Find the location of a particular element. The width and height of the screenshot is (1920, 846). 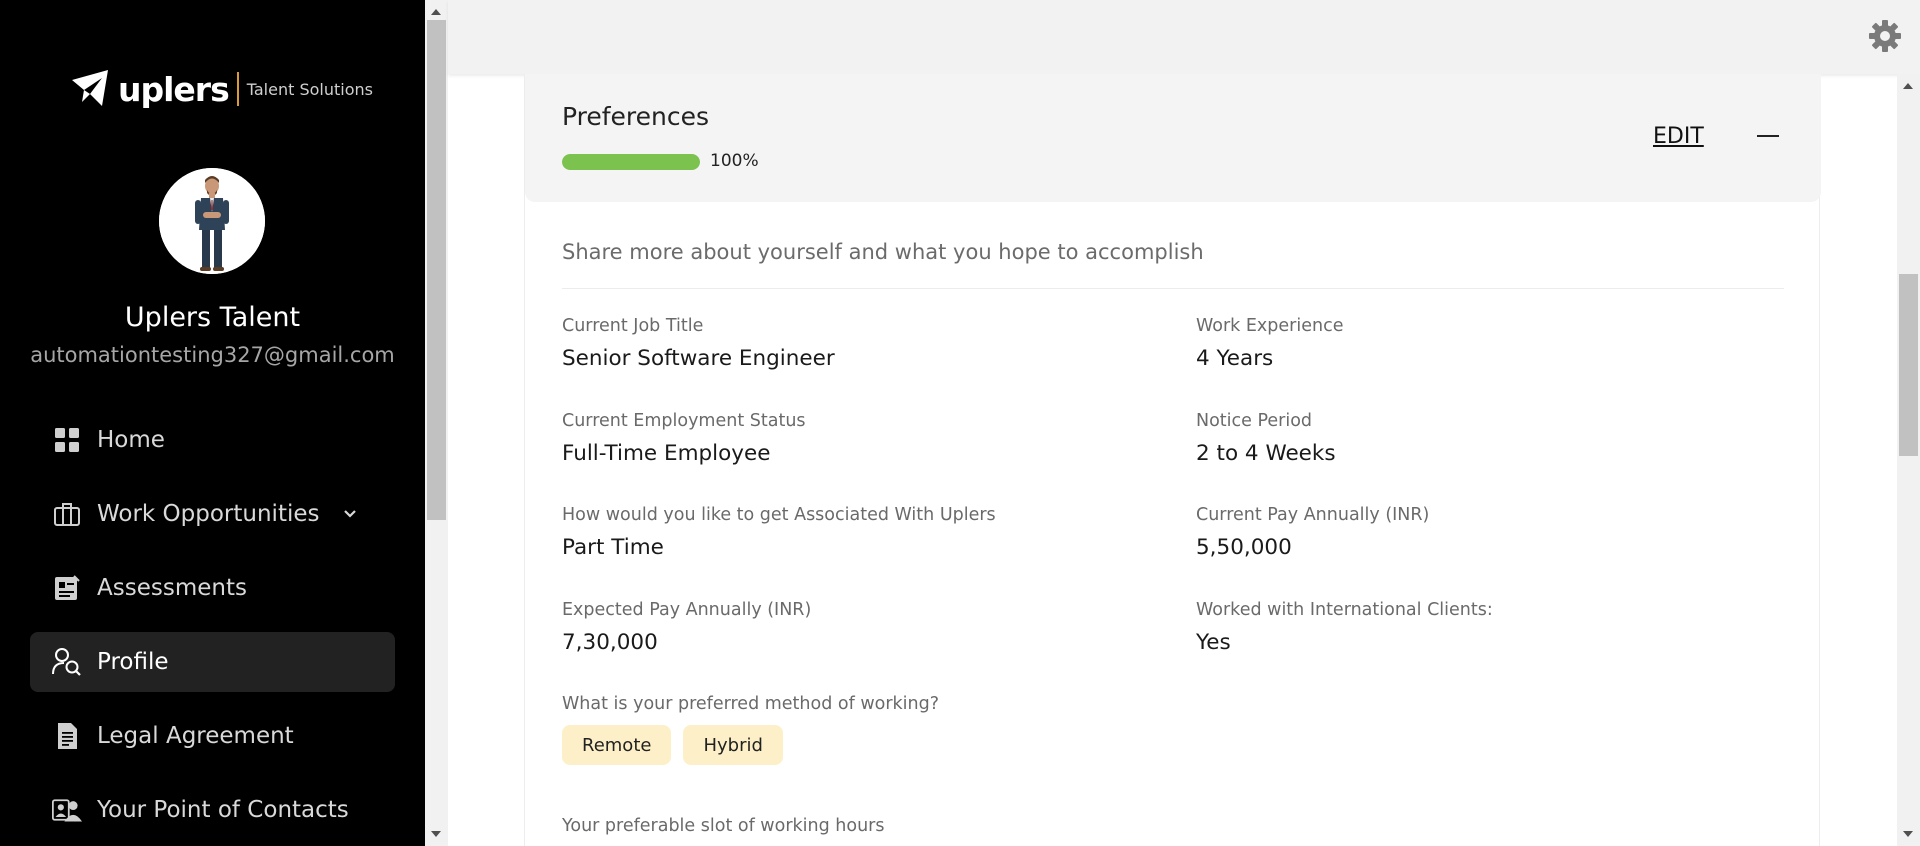

sidebar-item-label: Profile is located at coordinates (133, 662).